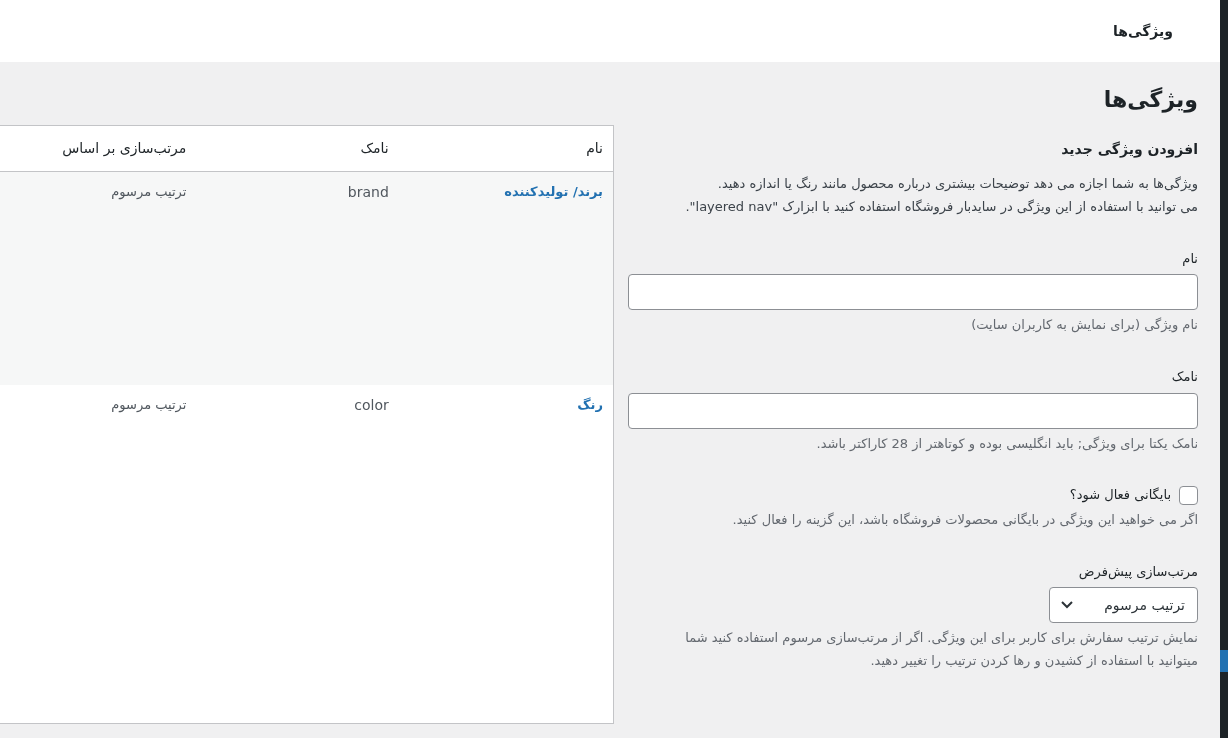 The width and height of the screenshot is (1228, 738). What do you see at coordinates (1006, 444) in the screenshot?
I see `help-text: نامک یکتا برای ویژگی; باید انگلیسی بوده و کوتاهتر از 28 کاراکتر باشد.` at bounding box center [1006, 444].